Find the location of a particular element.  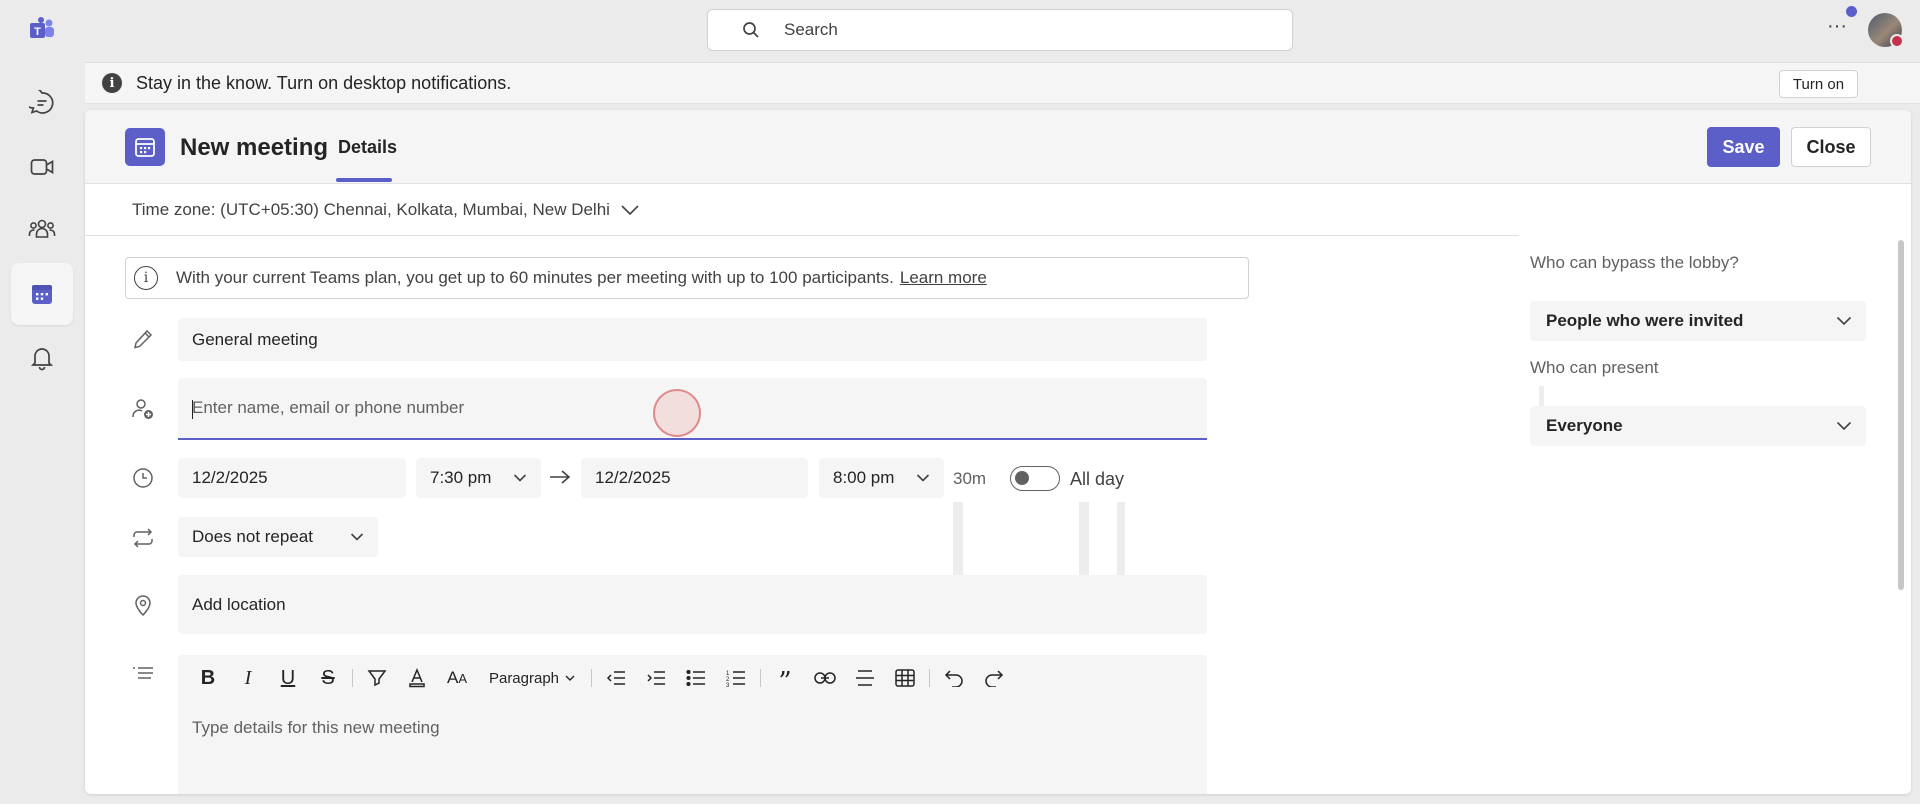

rail-activity is located at coordinates (42, 358).